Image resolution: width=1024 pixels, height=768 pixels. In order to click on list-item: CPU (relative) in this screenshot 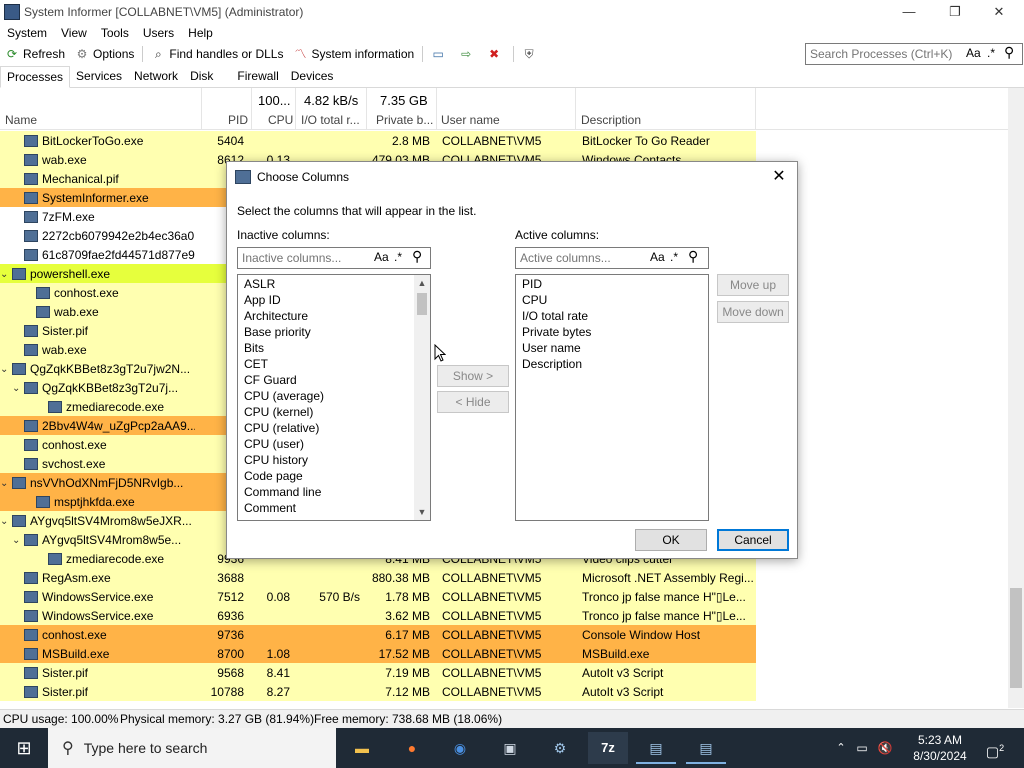, I will do `click(334, 428)`.